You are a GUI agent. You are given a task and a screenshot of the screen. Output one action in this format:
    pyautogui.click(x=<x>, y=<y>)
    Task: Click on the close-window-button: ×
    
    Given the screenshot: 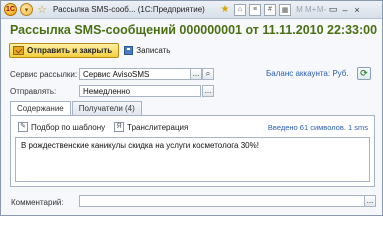 What is the action you would take?
    pyautogui.click(x=357, y=10)
    